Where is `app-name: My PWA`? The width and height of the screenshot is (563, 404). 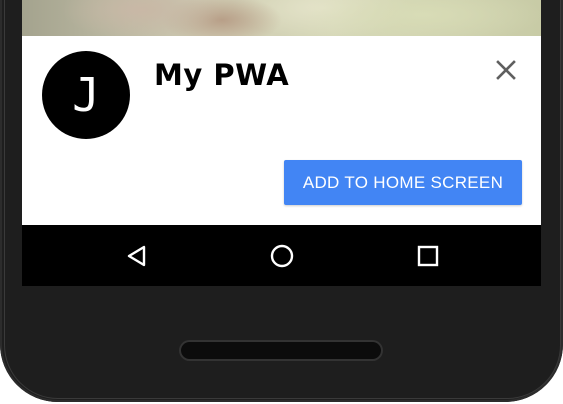 app-name: My PWA is located at coordinates (222, 75).